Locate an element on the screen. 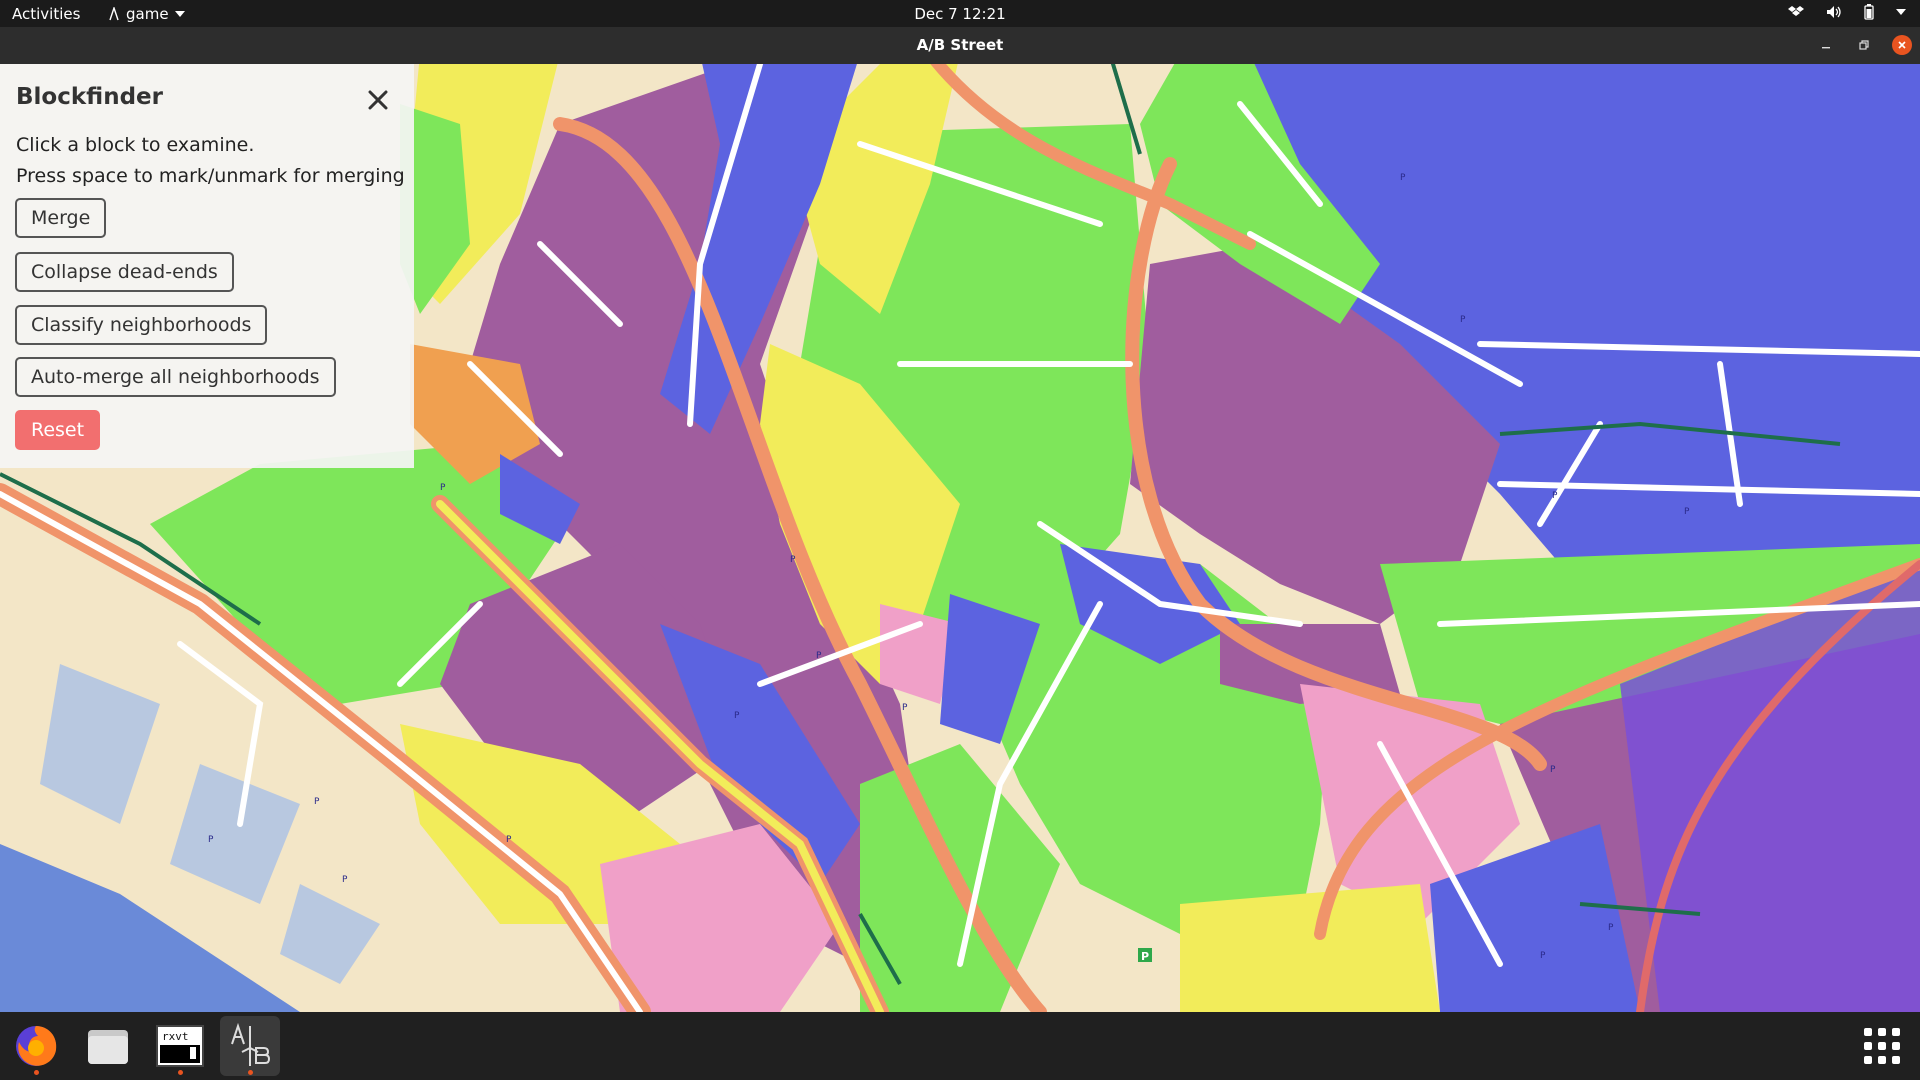 The width and height of the screenshot is (1920, 1080). app-icon is located at coordinates (114, 14).